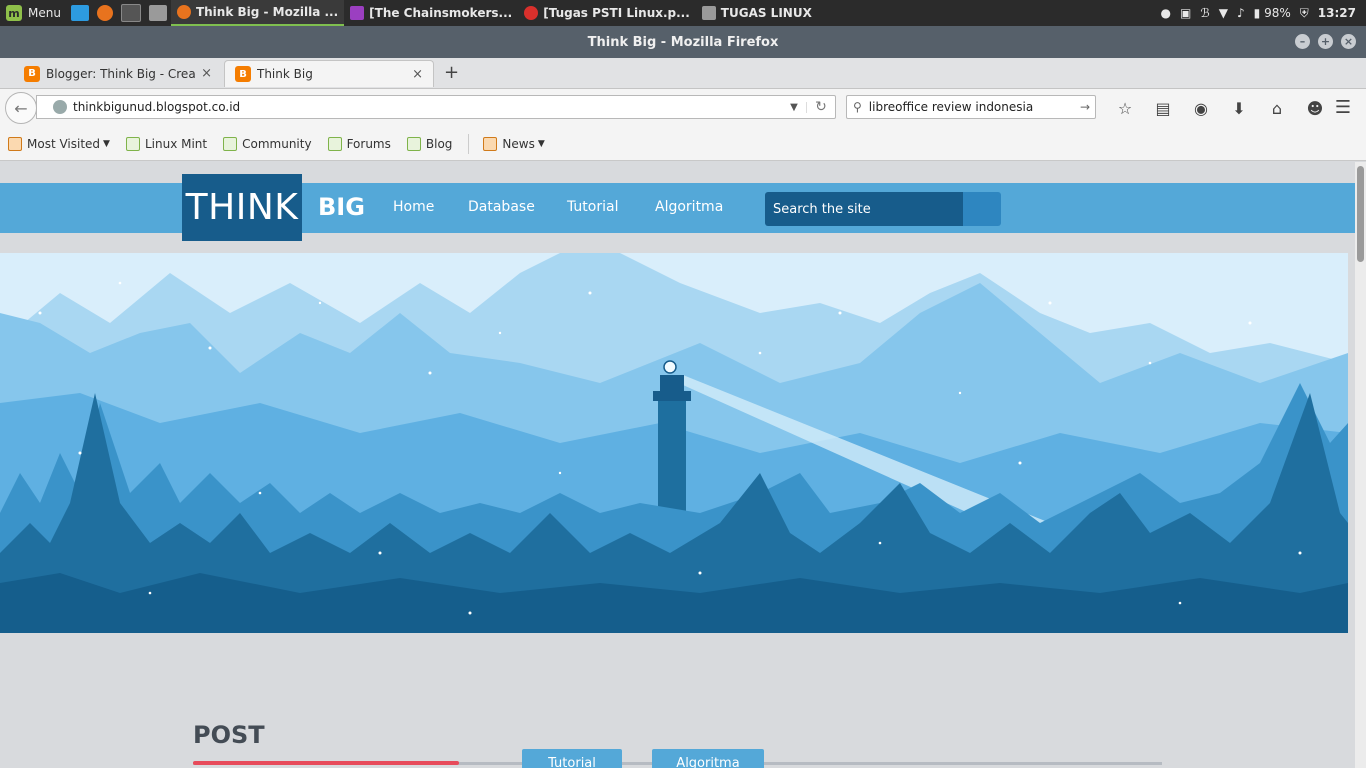 This screenshot has width=1366, height=768. I want to click on user-icon: ●, so click(1166, 13).